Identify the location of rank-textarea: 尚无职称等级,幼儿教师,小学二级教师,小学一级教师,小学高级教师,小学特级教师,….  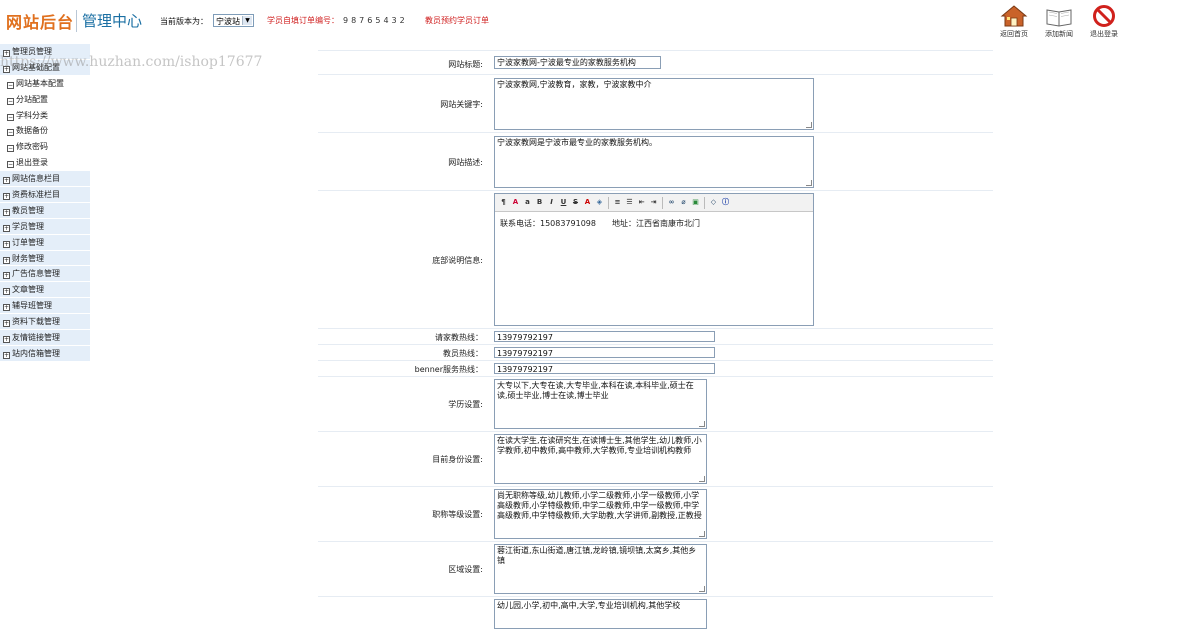
(600, 514).